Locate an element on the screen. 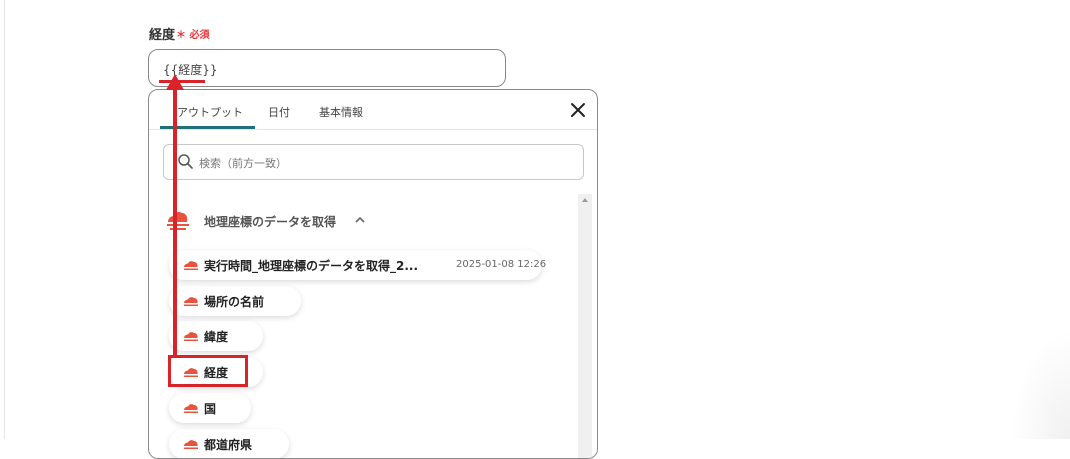  annotation-arrow-line is located at coordinates (175, 221).